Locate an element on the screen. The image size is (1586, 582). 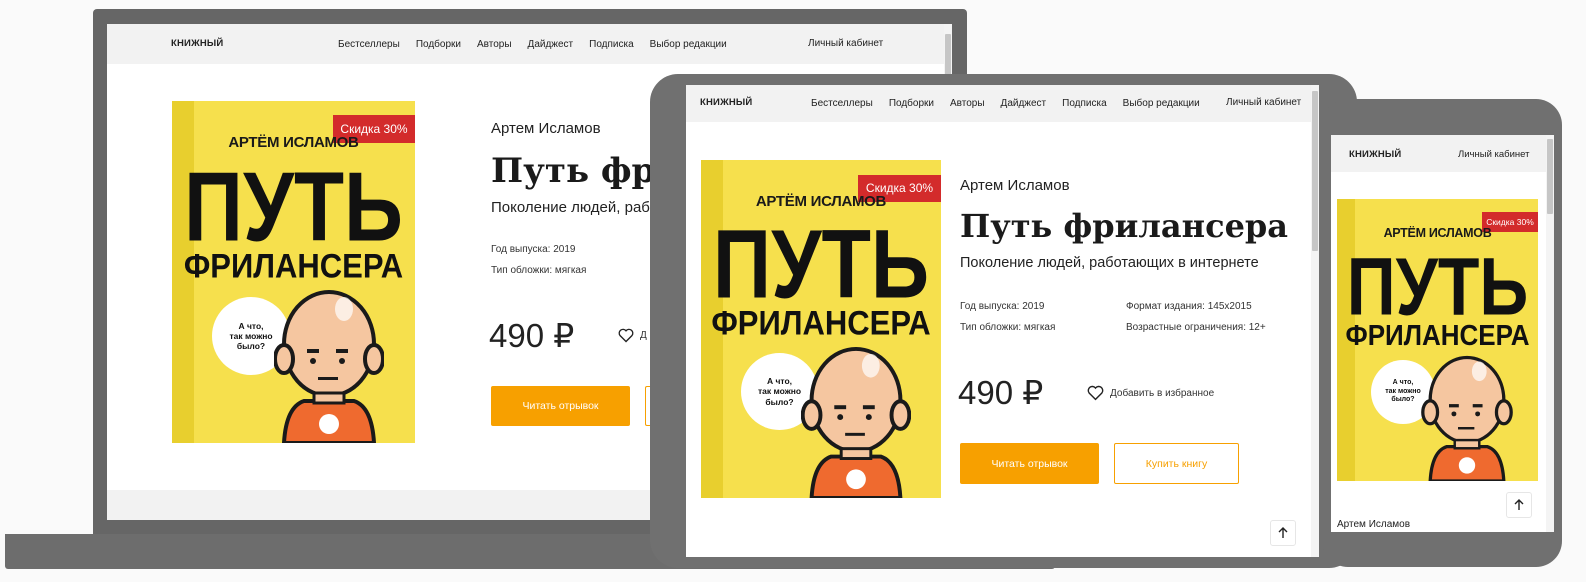
add-to-favorites: Д is located at coordinates (632, 335).